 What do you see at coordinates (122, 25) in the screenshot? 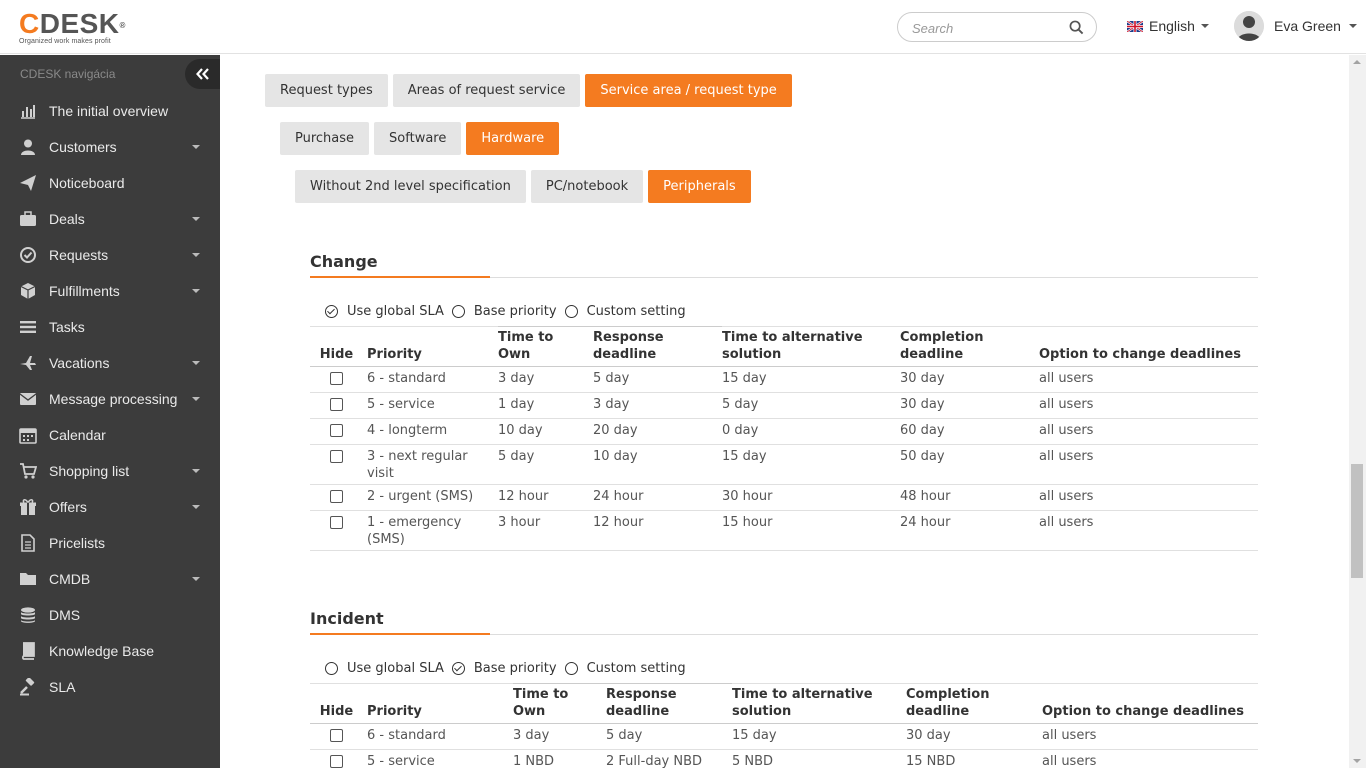
I see `logo-registered-mark: ®` at bounding box center [122, 25].